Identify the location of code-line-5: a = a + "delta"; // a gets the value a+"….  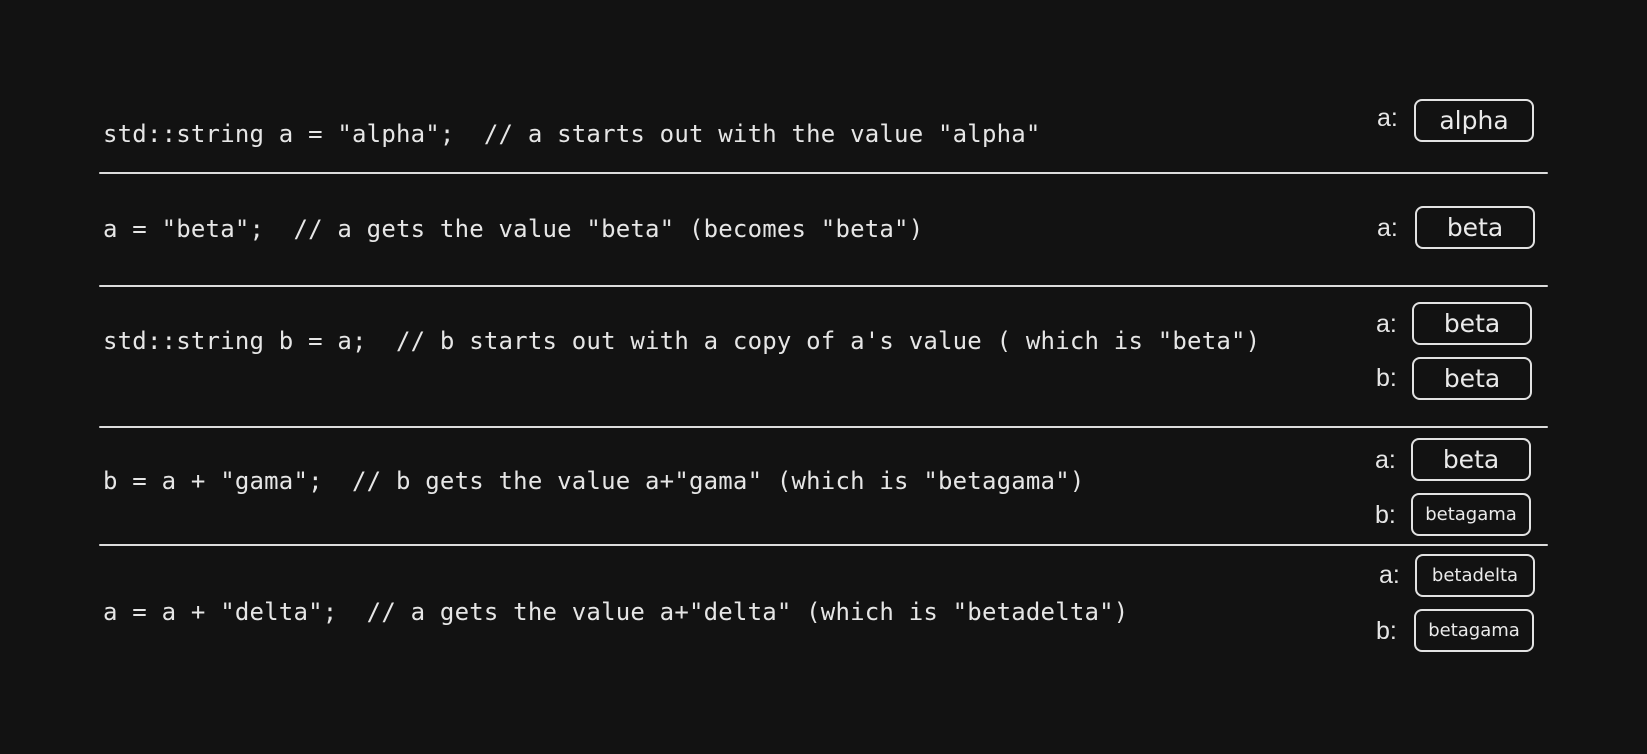
(616, 612).